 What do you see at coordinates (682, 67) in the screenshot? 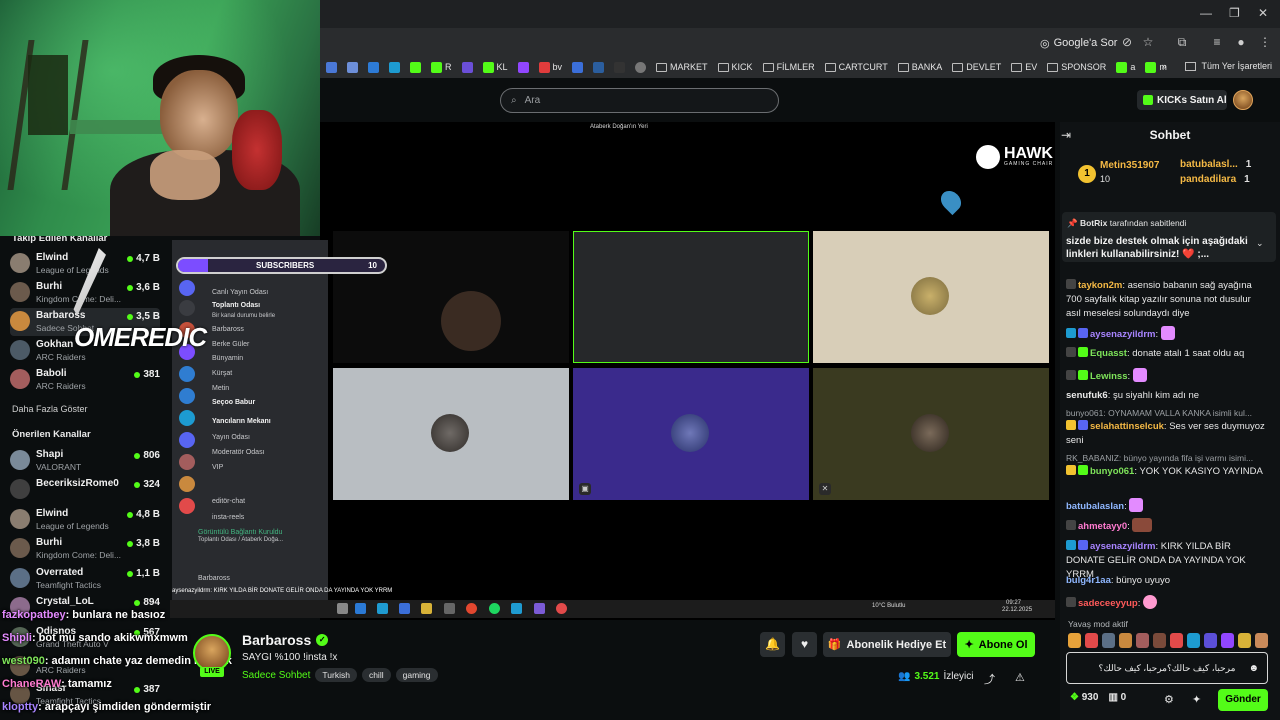
I see `bookmark-folder-market: MARKET` at bounding box center [682, 67].